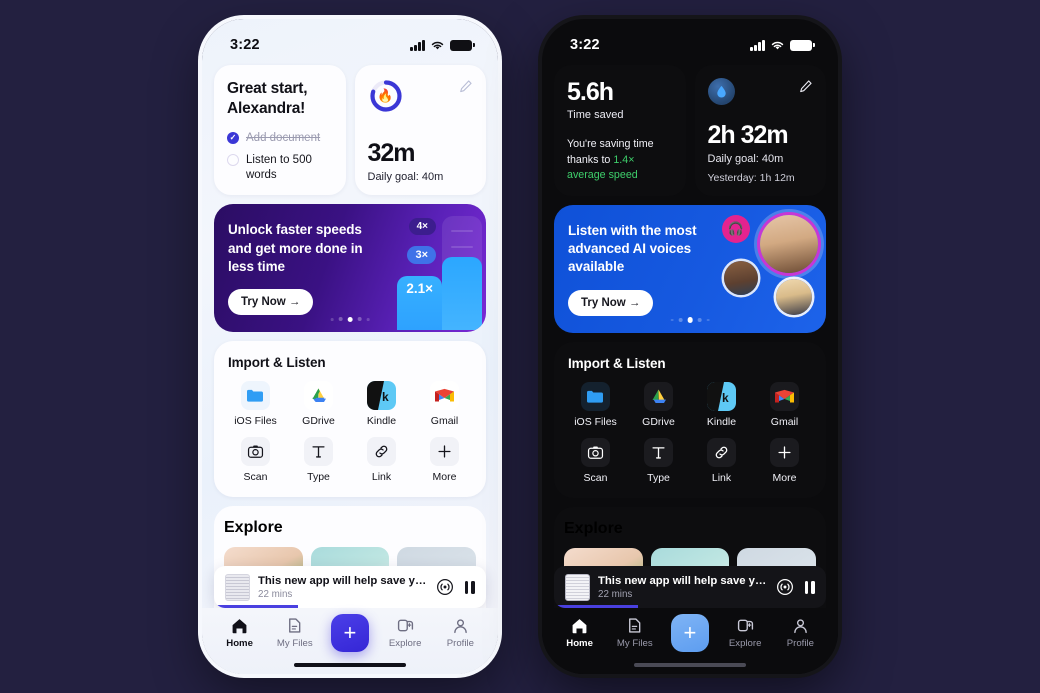 This screenshot has height=693, width=1040. What do you see at coordinates (255, 477) in the screenshot?
I see `import-label: Scan` at bounding box center [255, 477].